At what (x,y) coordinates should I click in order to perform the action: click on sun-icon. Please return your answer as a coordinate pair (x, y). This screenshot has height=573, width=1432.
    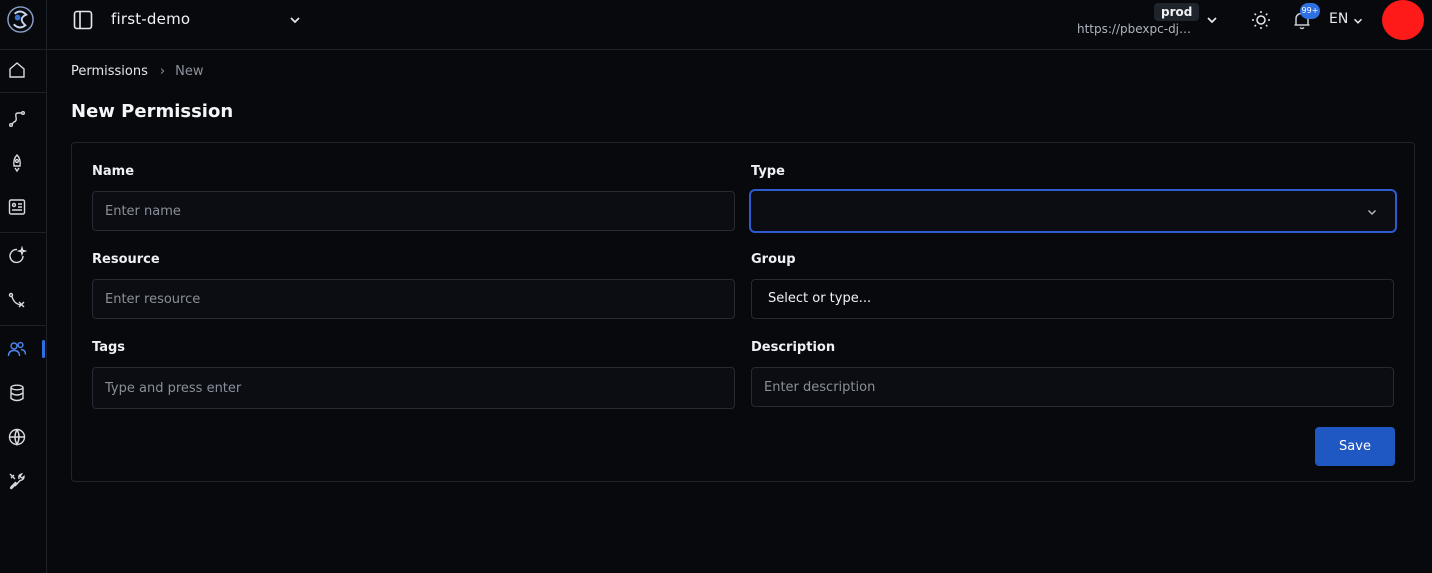
    Looking at the image, I should click on (1261, 20).